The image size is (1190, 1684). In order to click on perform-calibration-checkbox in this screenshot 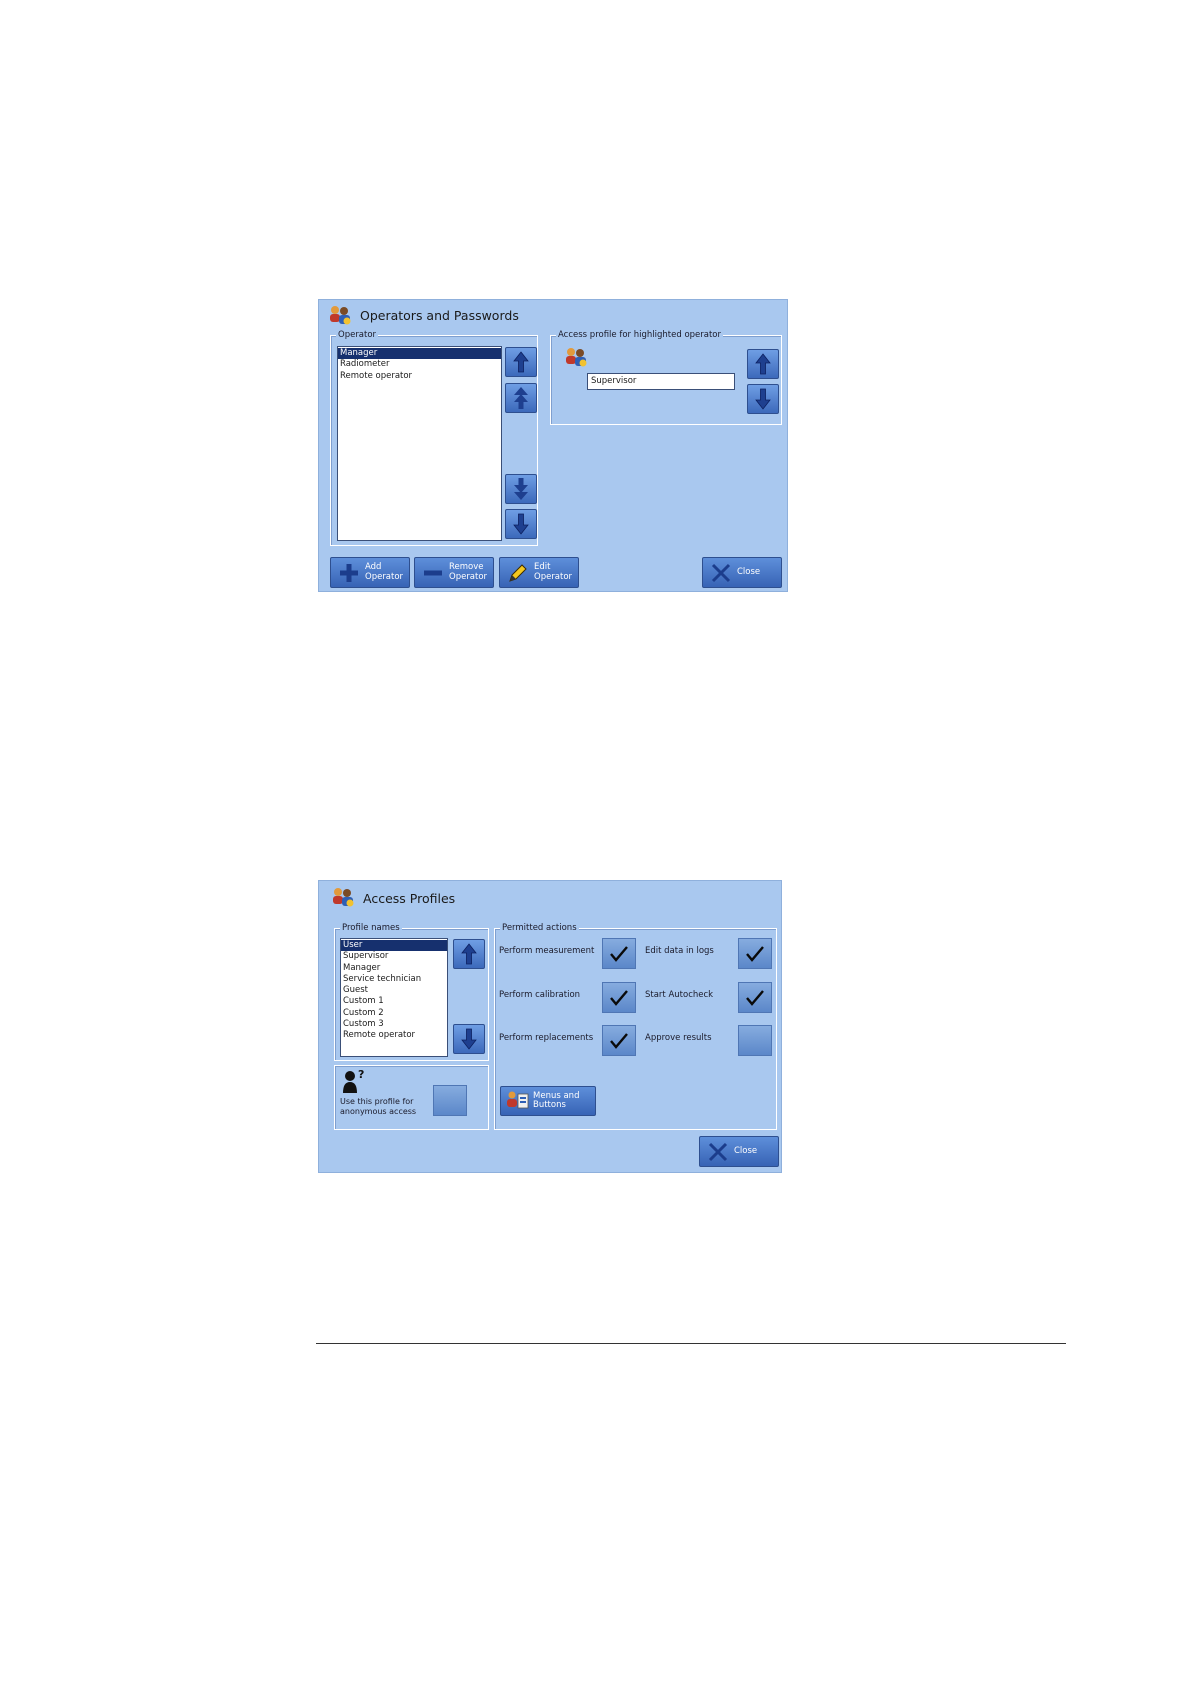, I will do `click(619, 997)`.